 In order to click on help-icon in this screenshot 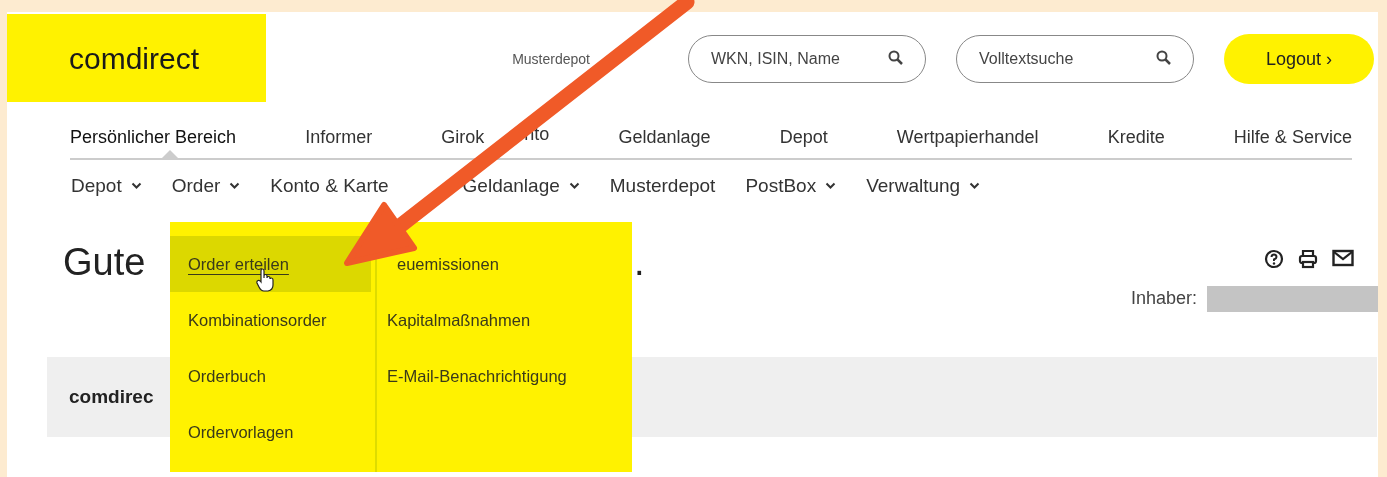, I will do `click(1274, 259)`.